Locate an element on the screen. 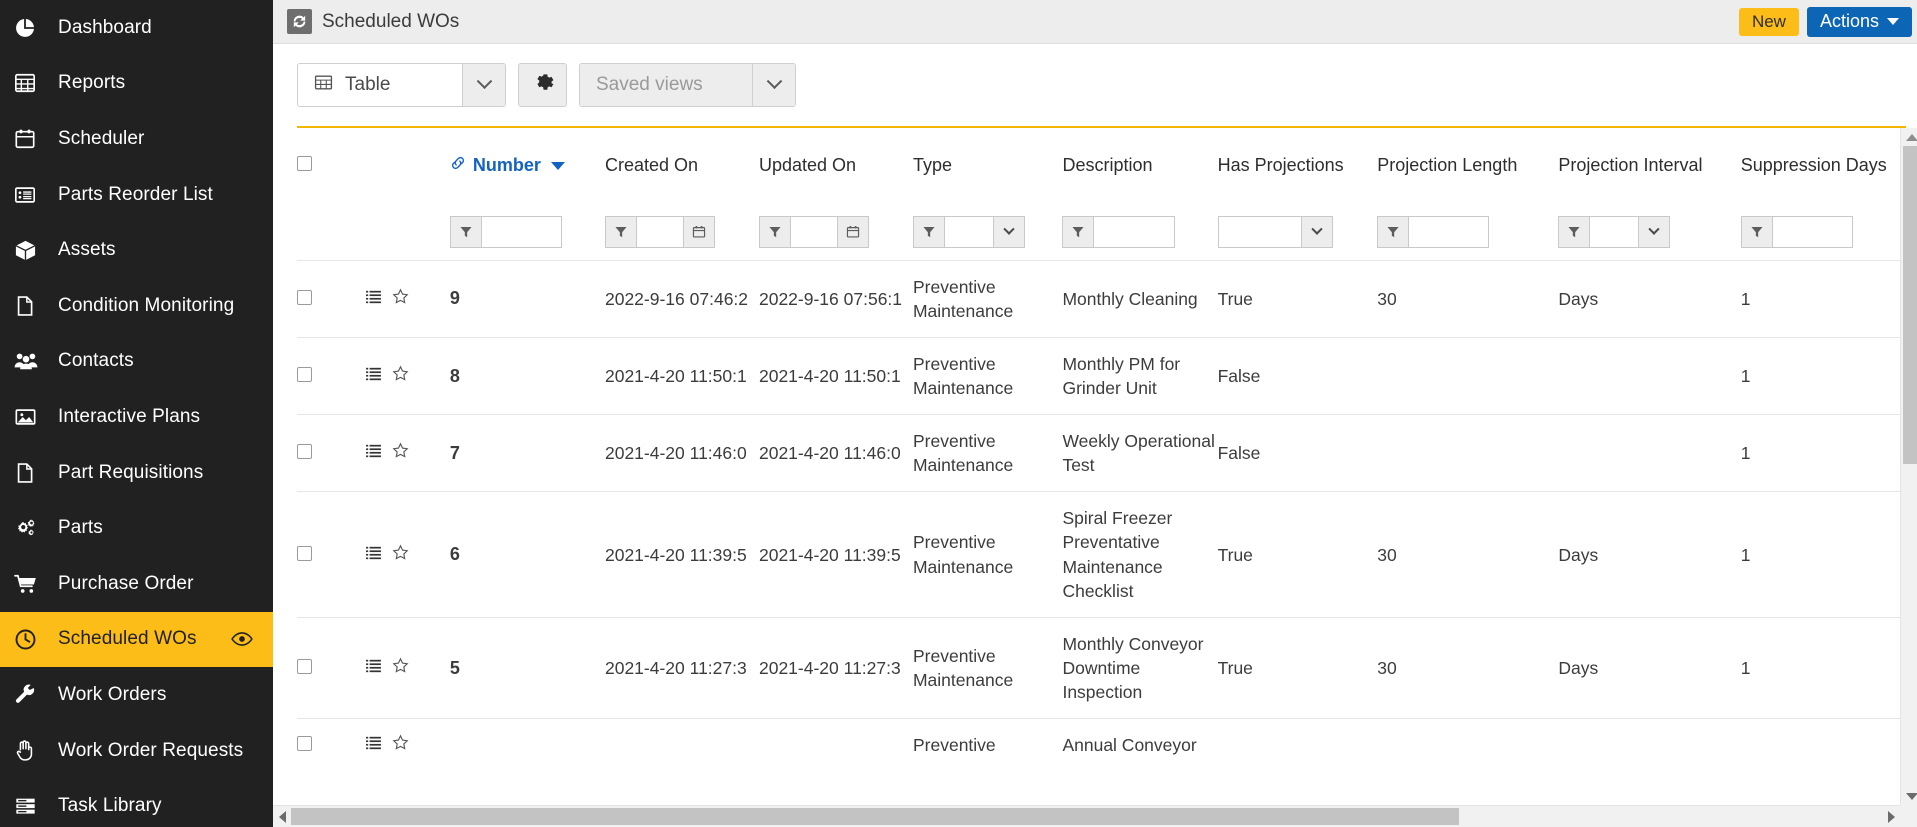 Image resolution: width=1917 pixels, height=827 pixels. view-mode-dropdown-toggle is located at coordinates (483, 85).